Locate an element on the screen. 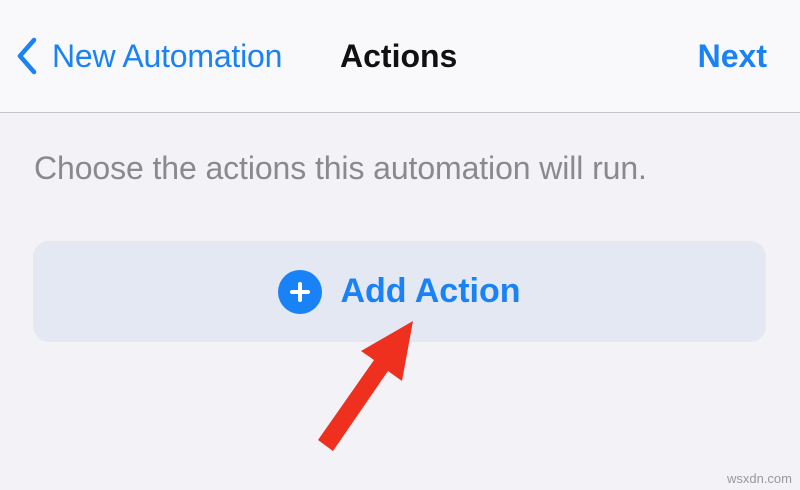 Image resolution: width=800 pixels, height=490 pixels. chevron-left-icon is located at coordinates (27, 56).